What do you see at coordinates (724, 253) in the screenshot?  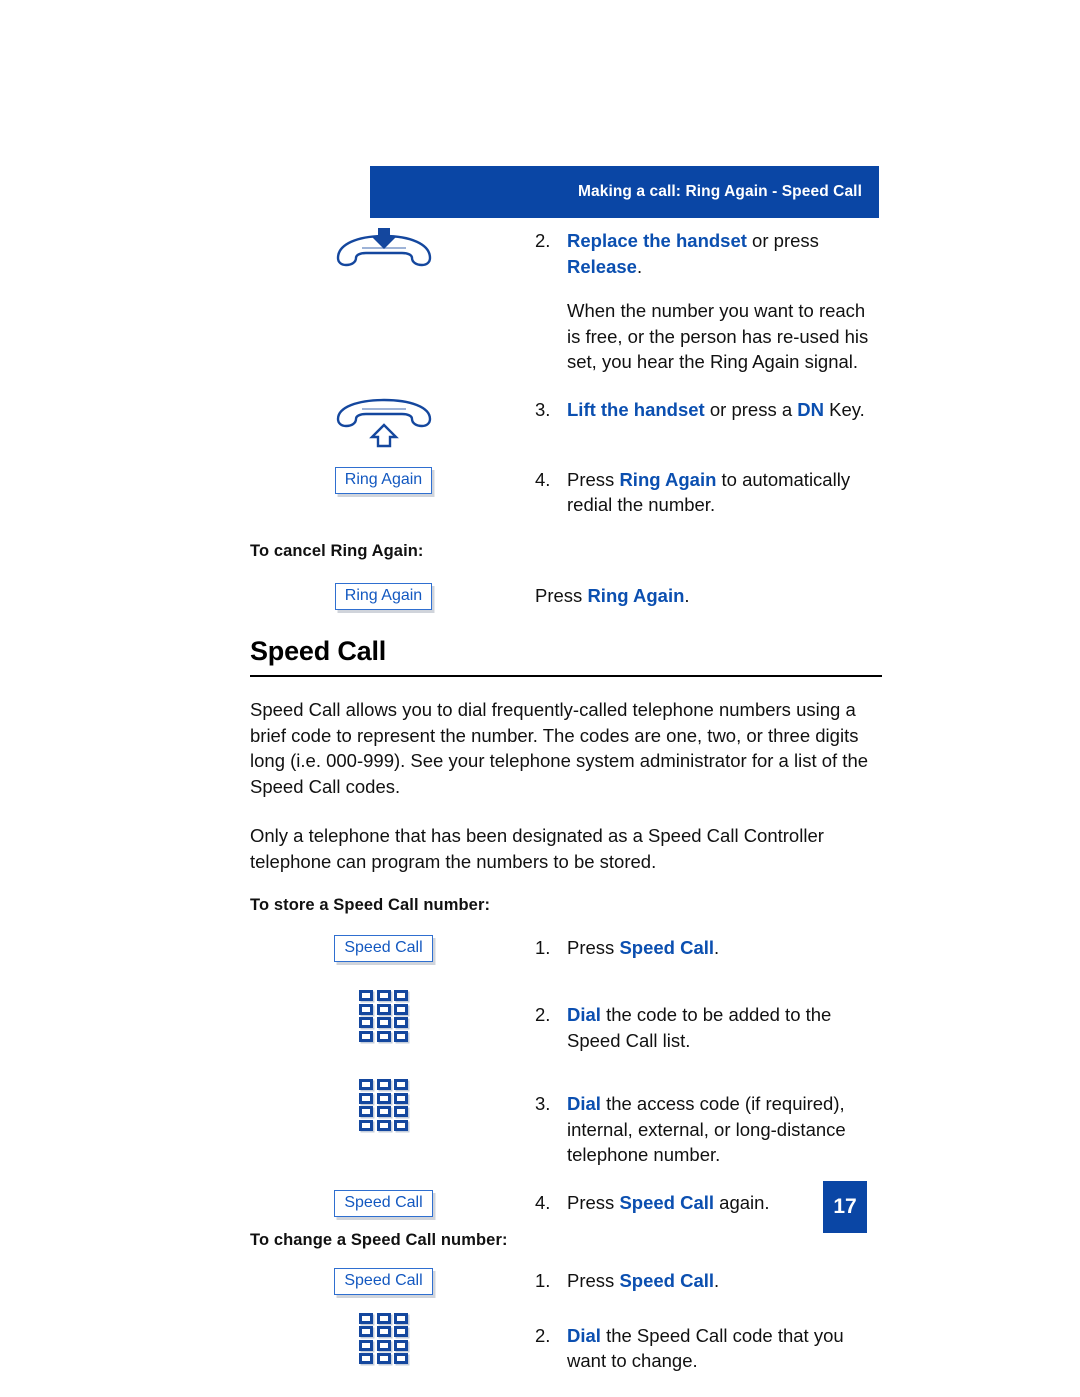 I see `step-text: Replace the handset or press Release.` at bounding box center [724, 253].